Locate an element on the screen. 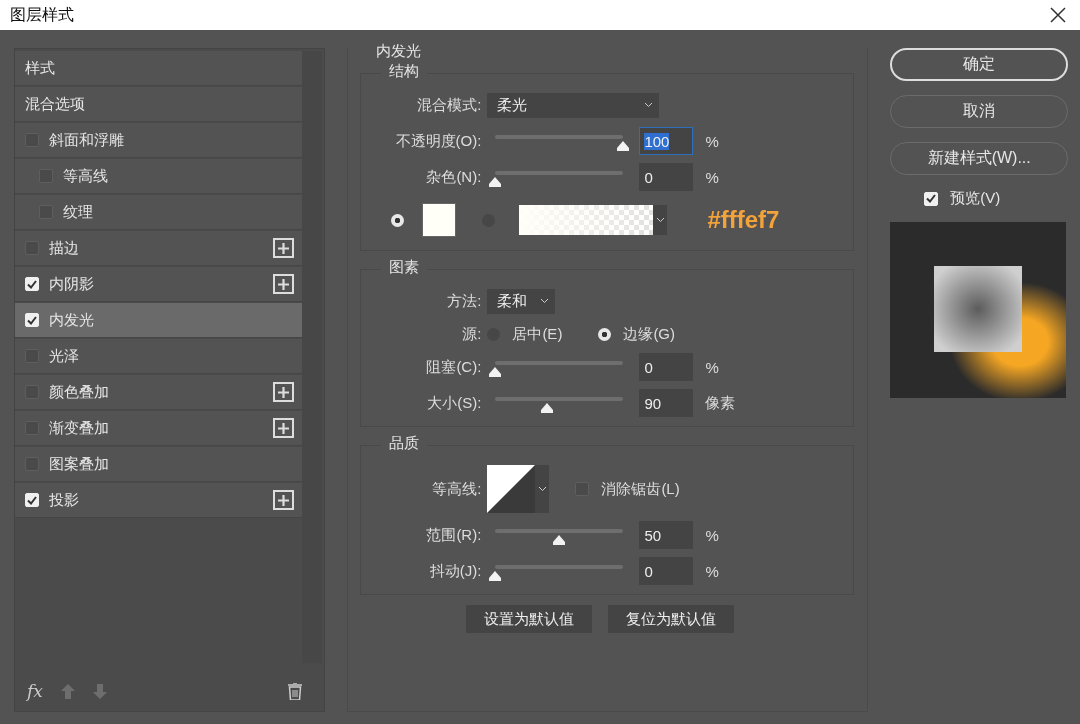  style-list-item: 投影 is located at coordinates (159, 500).